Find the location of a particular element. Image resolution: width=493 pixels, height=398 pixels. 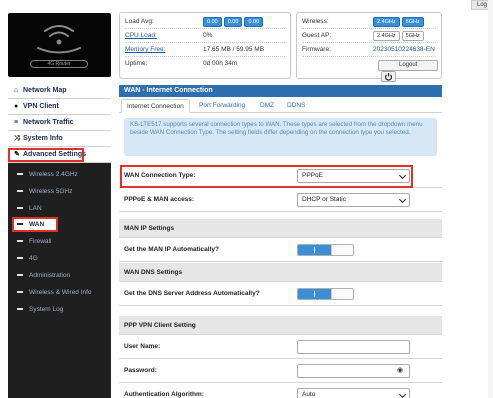

eye-icon: ◉ is located at coordinates (400, 371).